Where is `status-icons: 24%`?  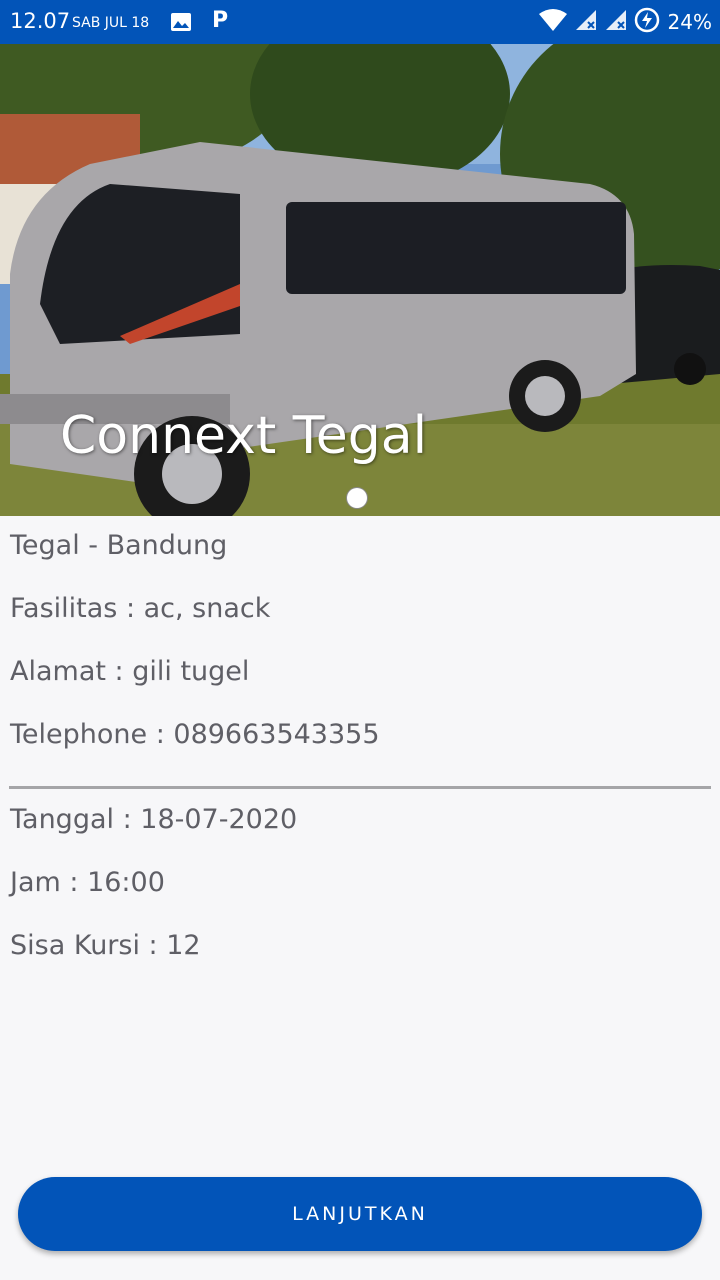
status-icons: 24% is located at coordinates (625, 22).